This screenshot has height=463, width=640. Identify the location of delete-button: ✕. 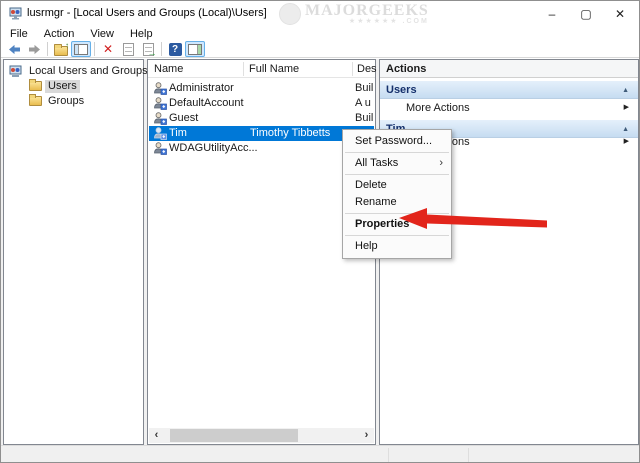
(108, 49).